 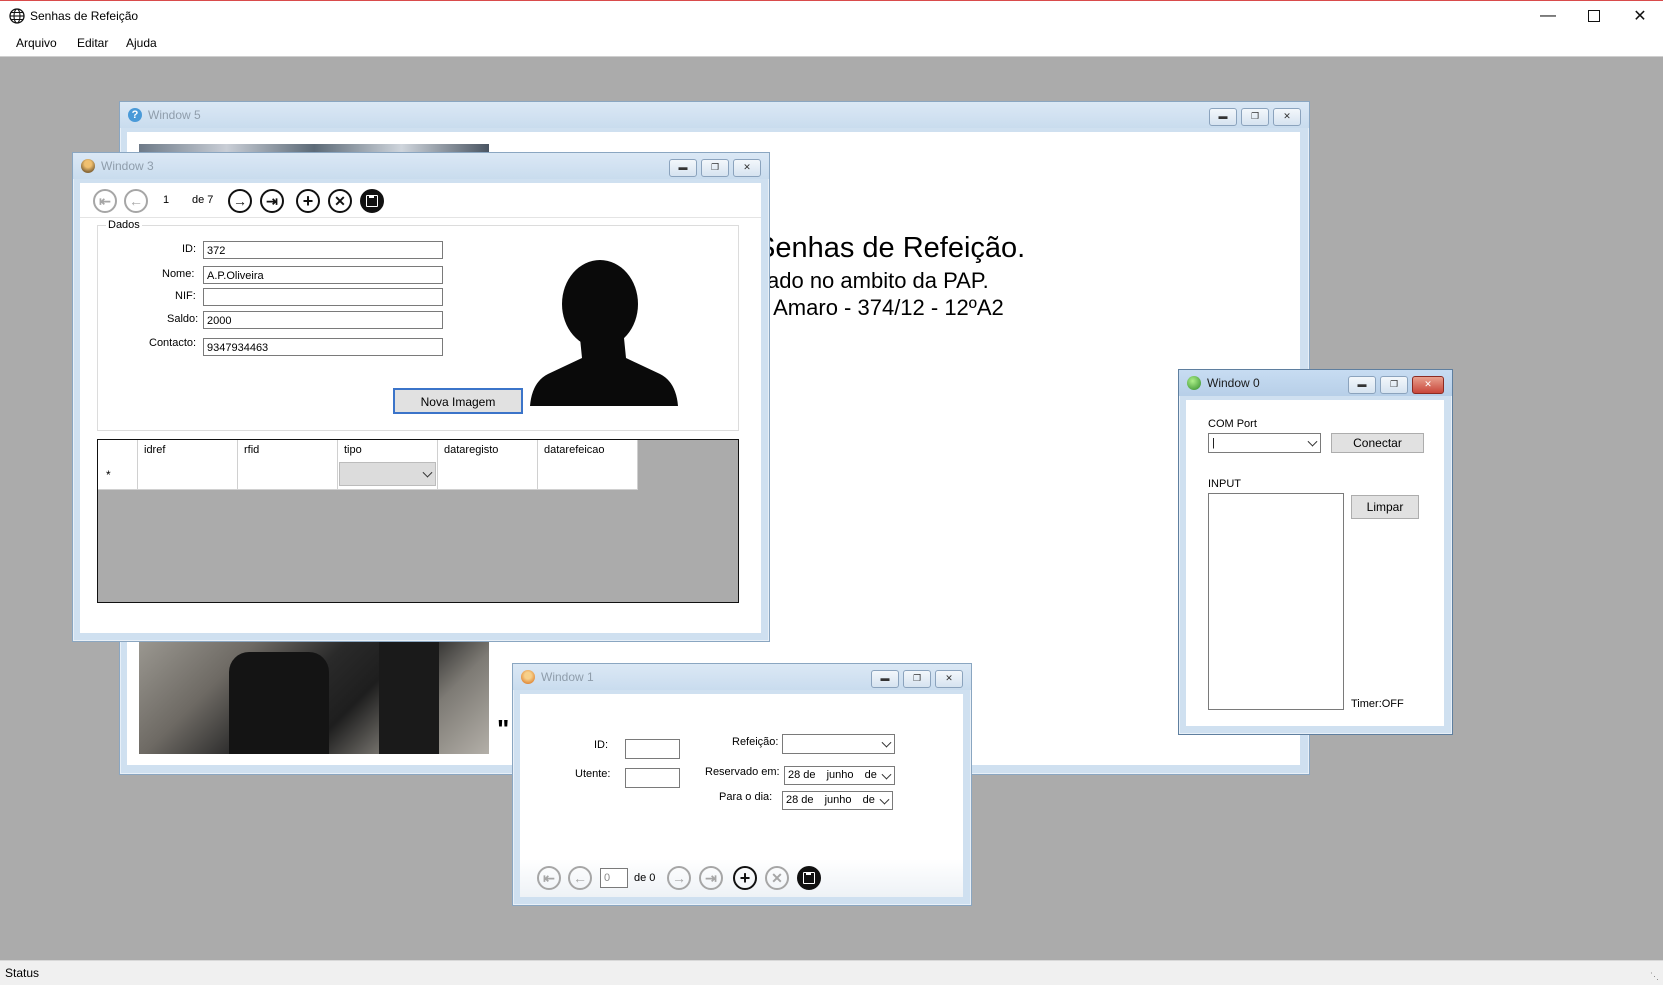 I want to click on para-o-dia-datepicker: 28 de junho de, so click(x=837, y=800).